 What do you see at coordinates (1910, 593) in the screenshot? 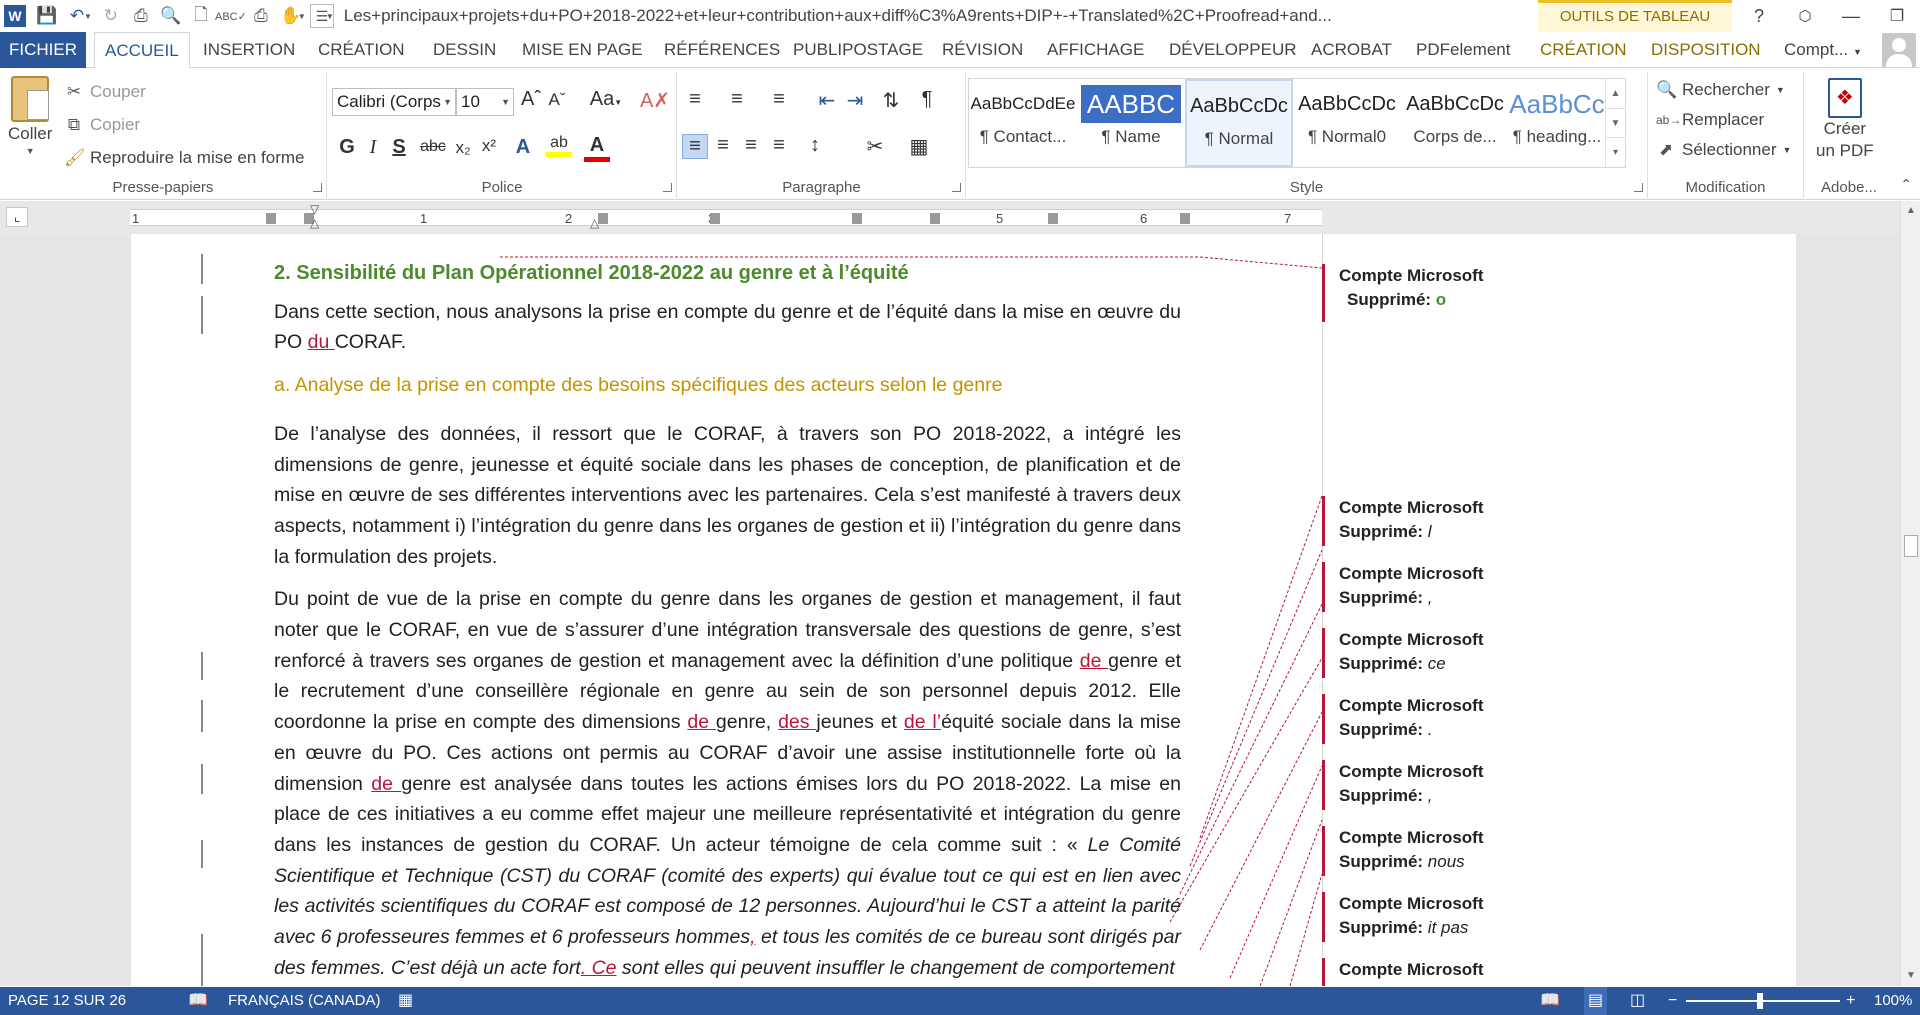
I see `vertical-scrollbar: ▲ ▼` at bounding box center [1910, 593].